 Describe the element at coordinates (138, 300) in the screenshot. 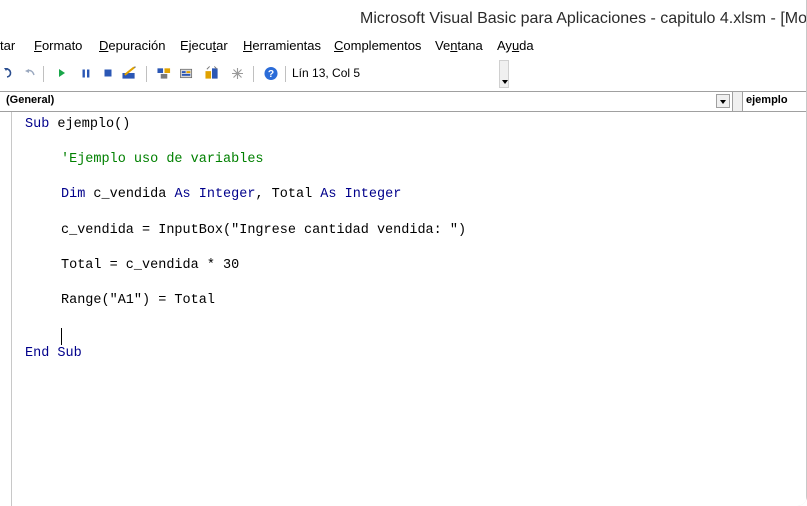

I see `code-line-range: Range("A1") = Total` at that location.